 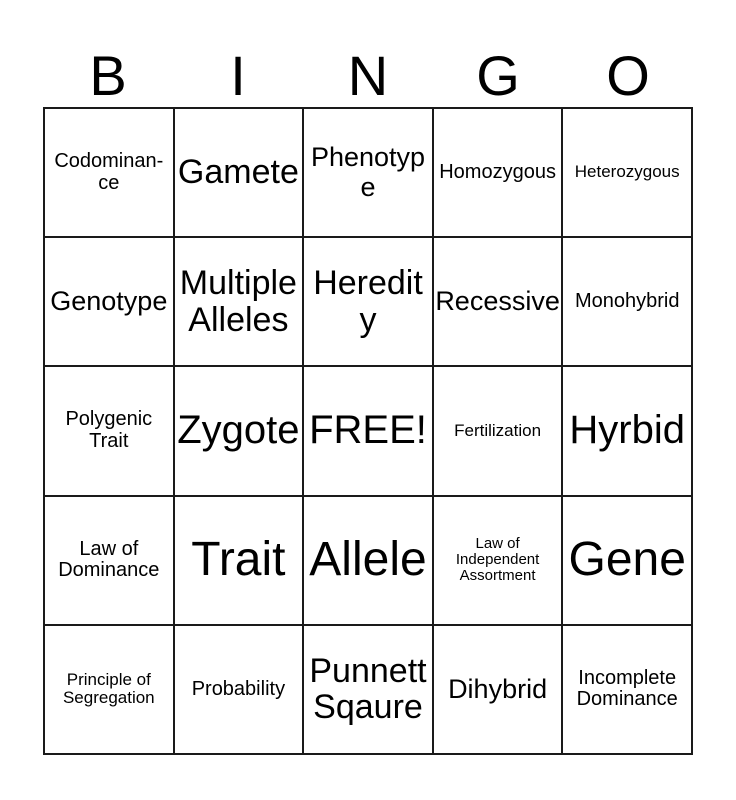 I want to click on bingo-cell: Codominan-ce, so click(x=110, y=174).